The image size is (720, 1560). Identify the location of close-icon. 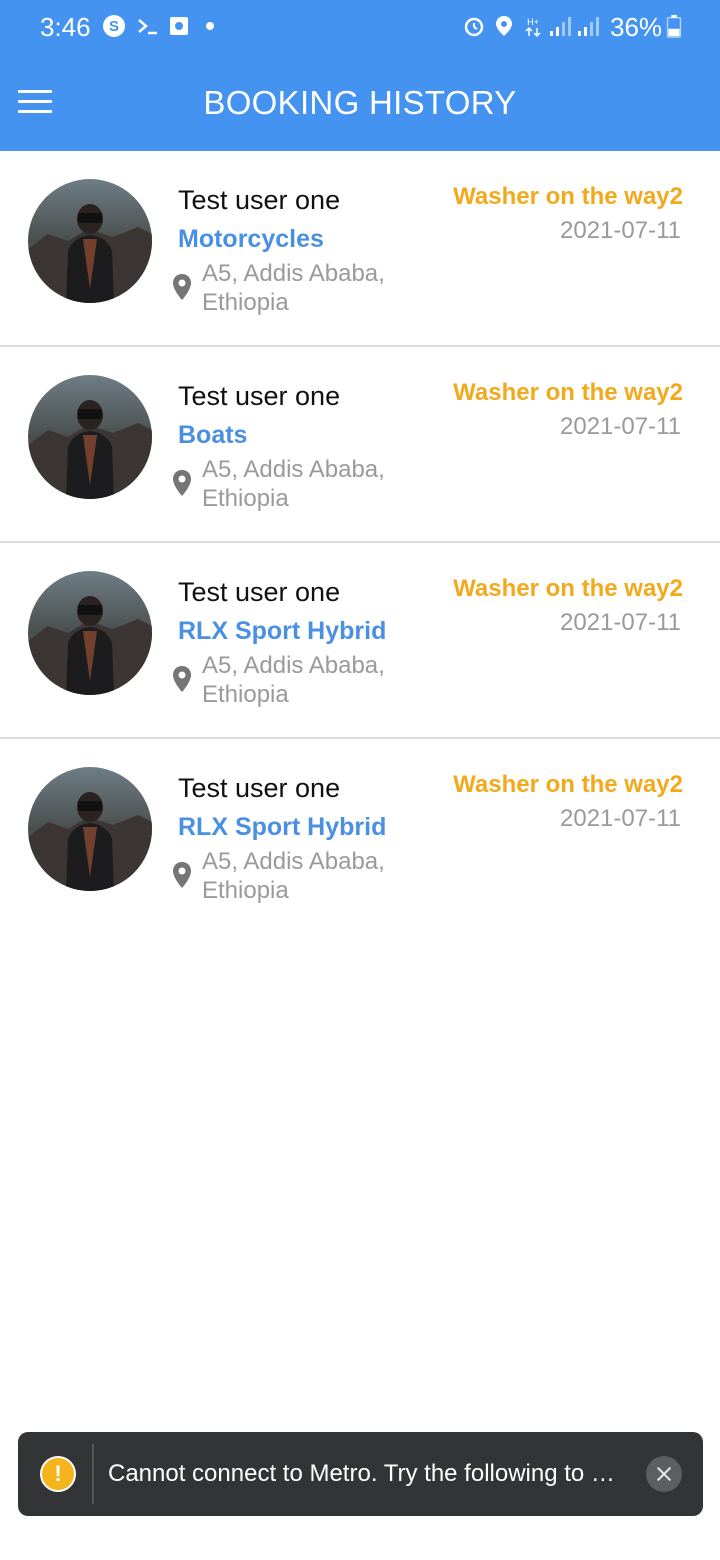
(664, 1474).